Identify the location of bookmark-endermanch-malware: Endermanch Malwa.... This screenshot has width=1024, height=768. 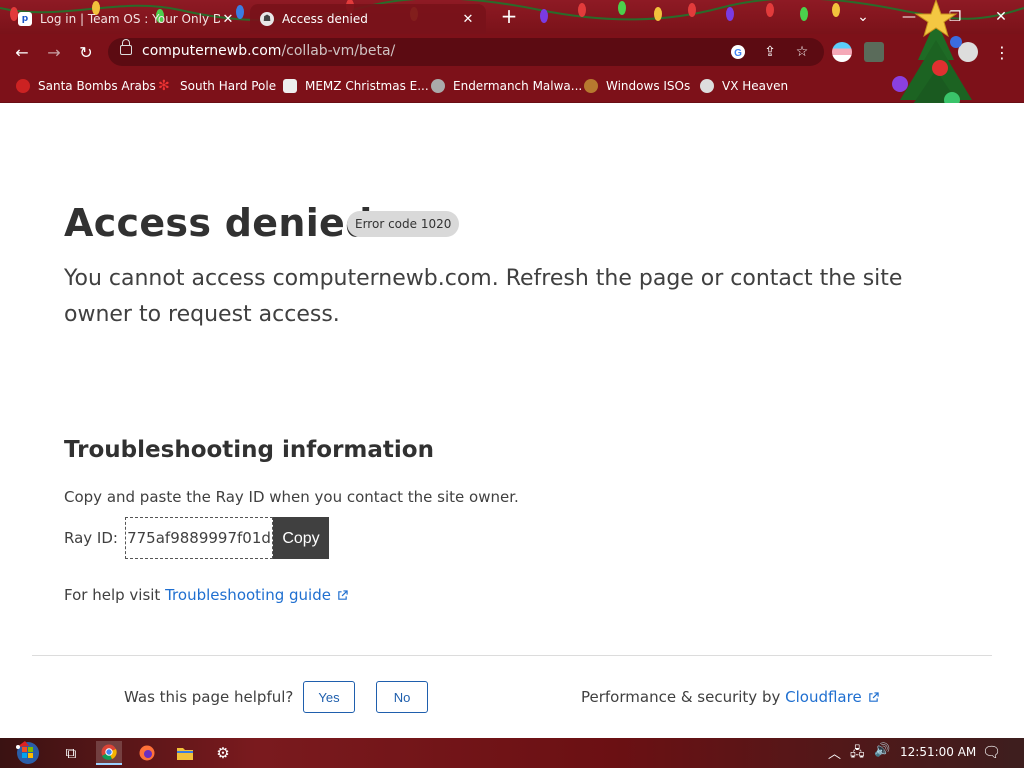
(506, 86).